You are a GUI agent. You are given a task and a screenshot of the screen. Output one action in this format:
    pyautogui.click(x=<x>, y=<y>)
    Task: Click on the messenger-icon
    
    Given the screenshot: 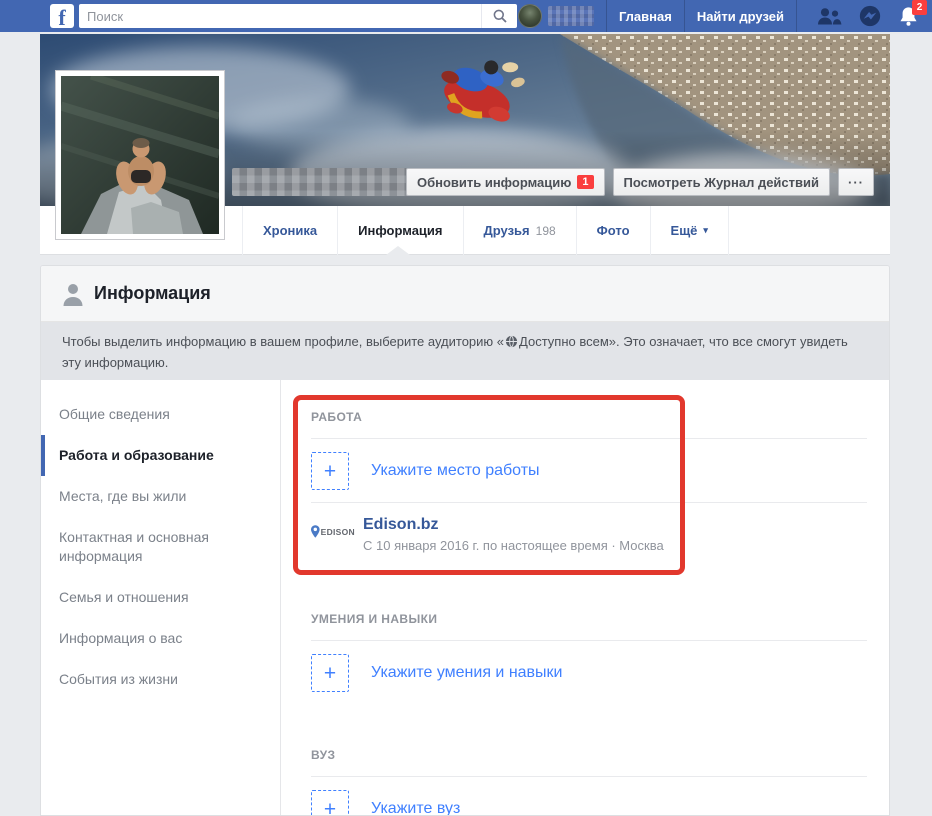 What is the action you would take?
    pyautogui.click(x=870, y=16)
    